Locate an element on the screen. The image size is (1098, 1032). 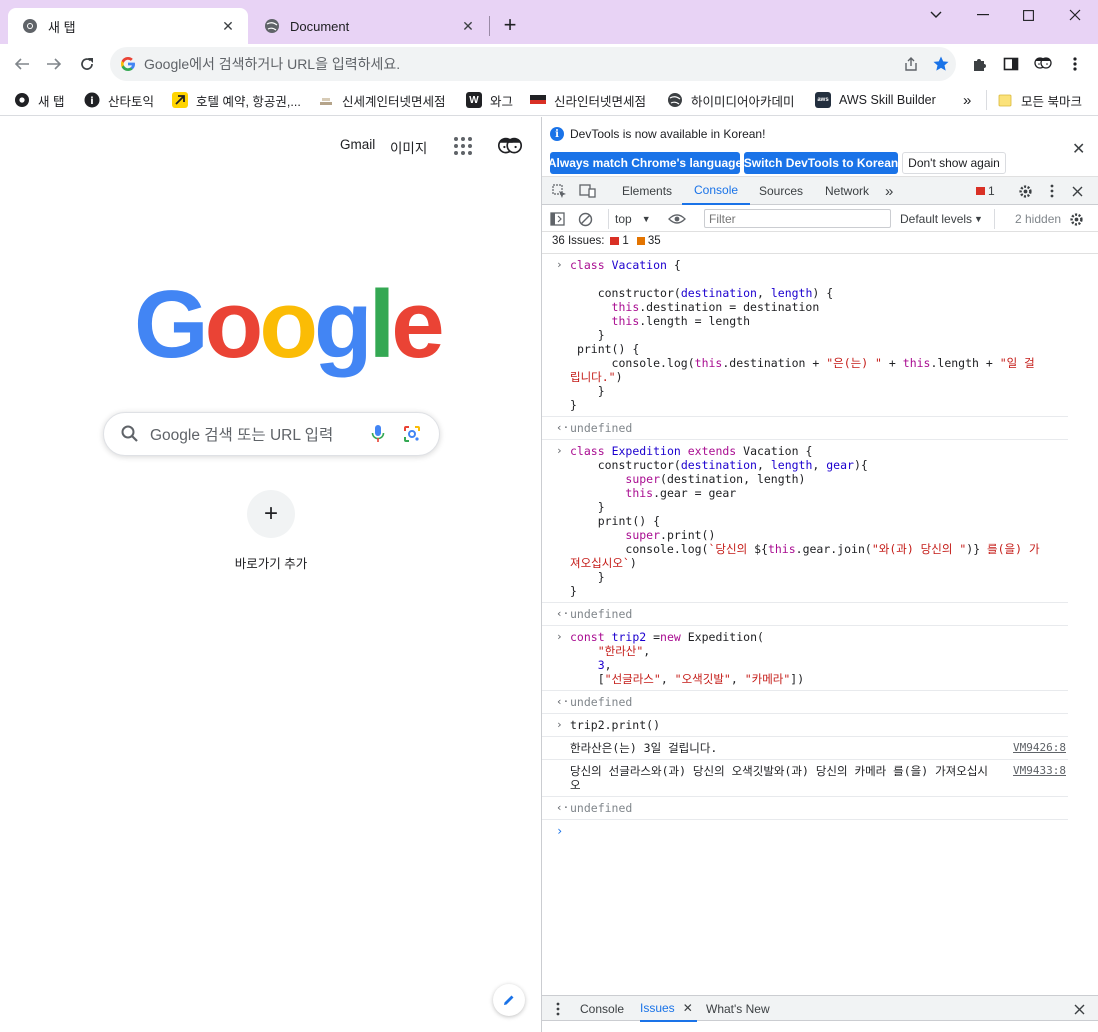
tab-search-chevron-down-icon is located at coordinates (936, 15).